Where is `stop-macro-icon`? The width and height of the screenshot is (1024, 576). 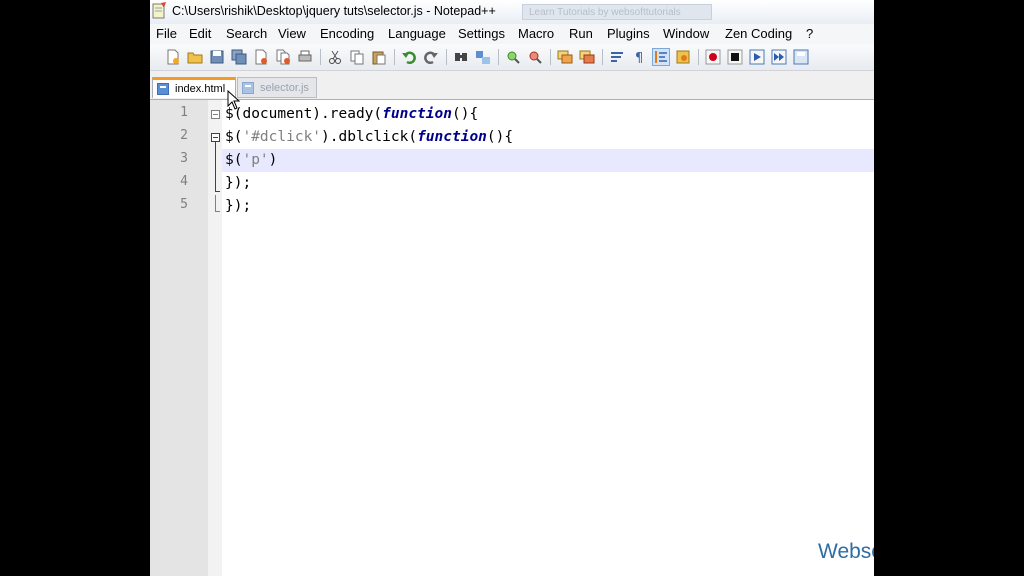
stop-macro-icon is located at coordinates (735, 57).